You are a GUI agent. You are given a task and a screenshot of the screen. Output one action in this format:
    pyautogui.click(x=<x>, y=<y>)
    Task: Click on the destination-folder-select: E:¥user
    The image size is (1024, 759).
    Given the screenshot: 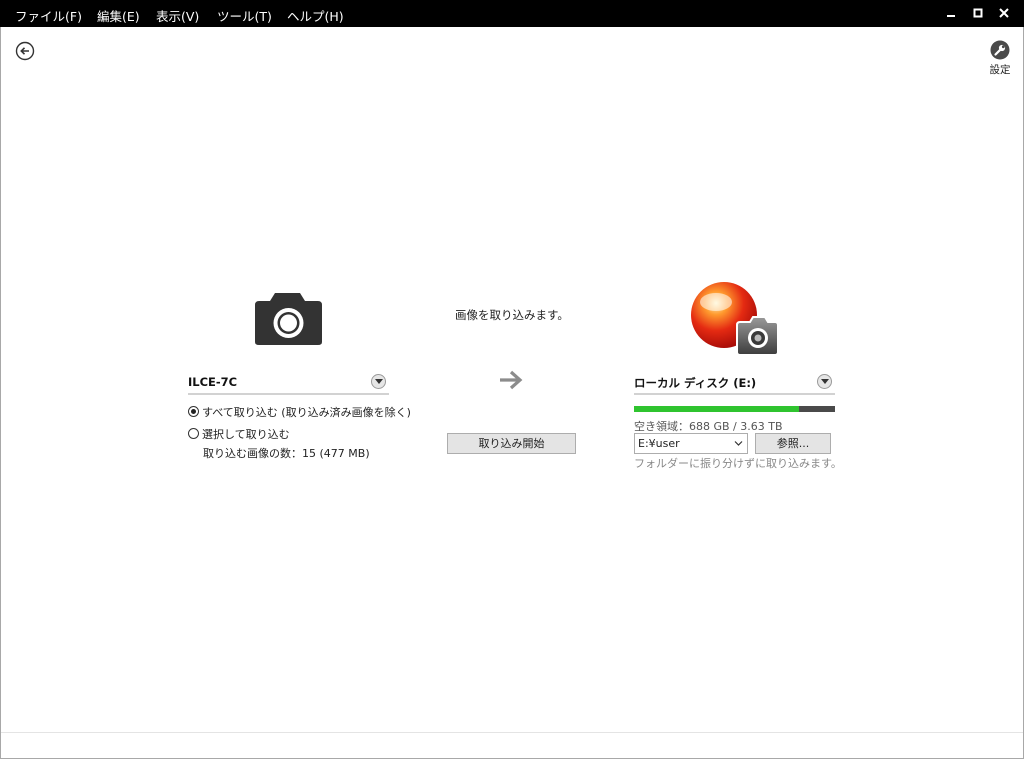 What is the action you would take?
    pyautogui.click(x=691, y=443)
    